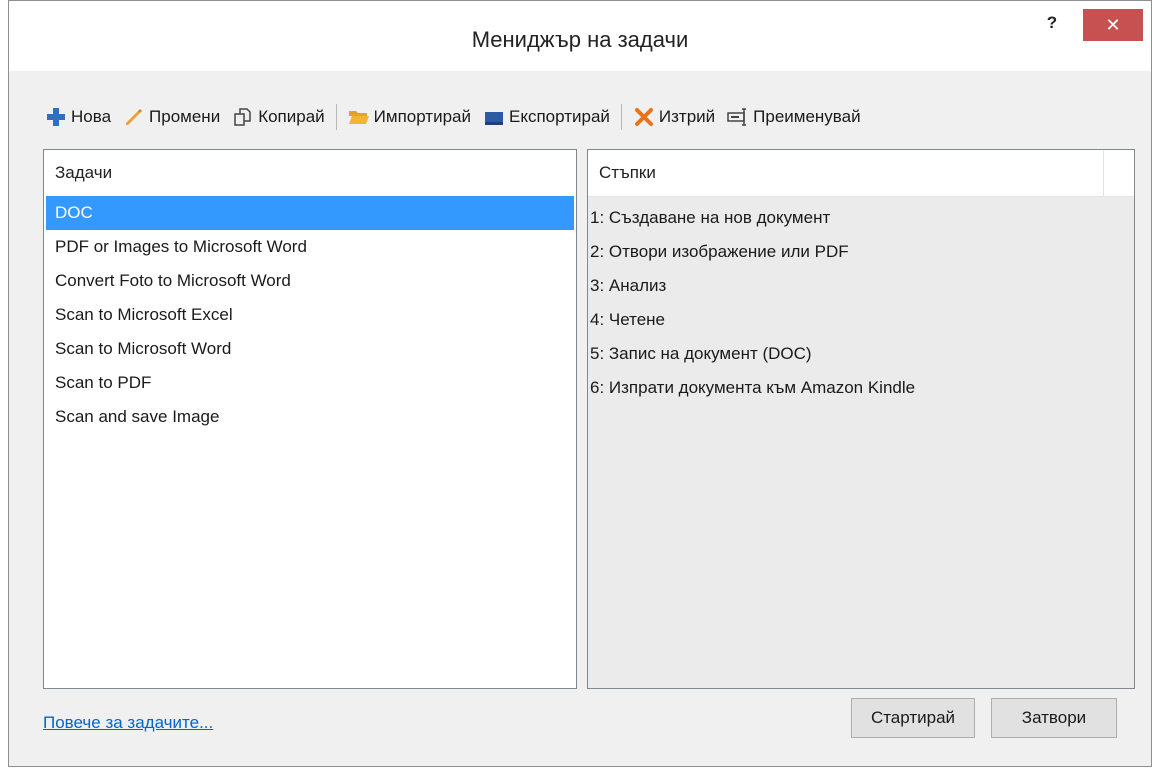 This screenshot has height=771, width=1152. I want to click on close-icon: ✕, so click(1113, 24).